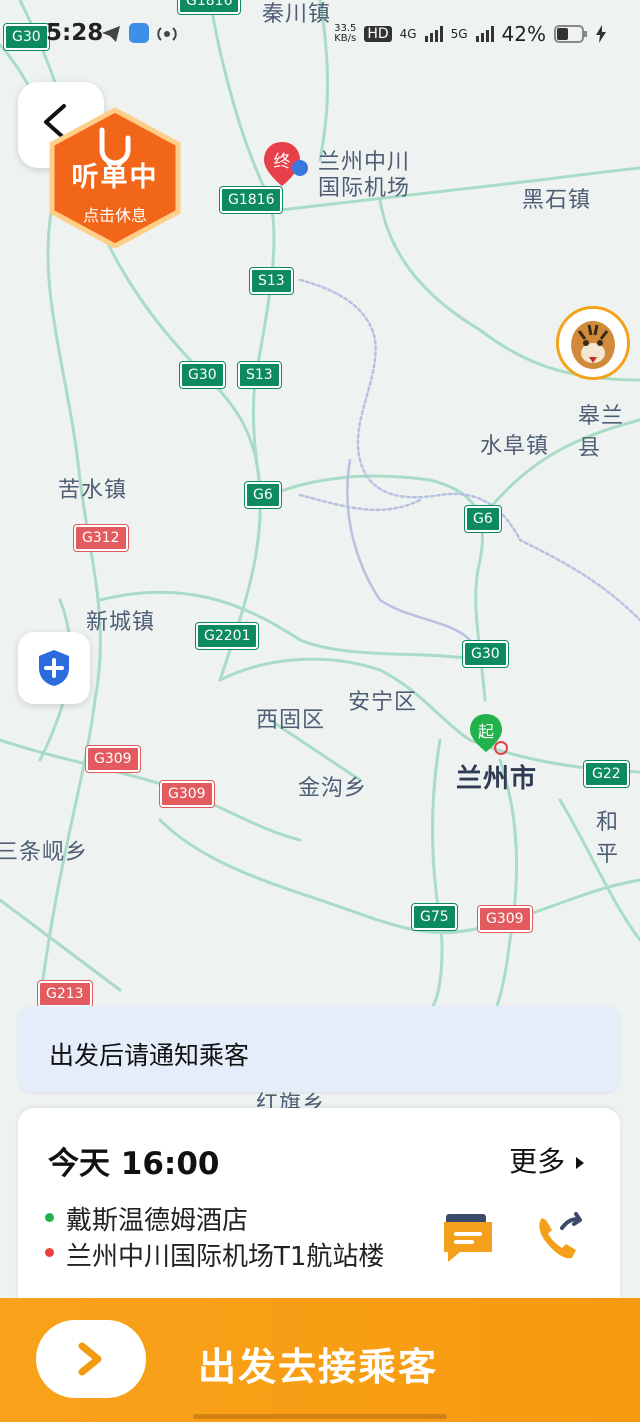 The image size is (640, 1422). I want to click on battery-percent: 42%, so click(523, 34).